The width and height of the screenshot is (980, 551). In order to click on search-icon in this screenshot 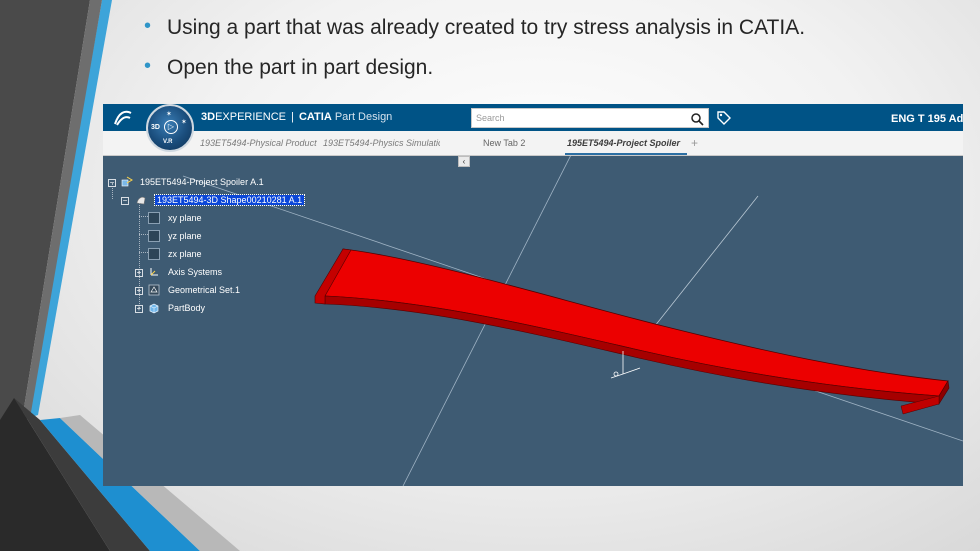, I will do `click(697, 119)`.